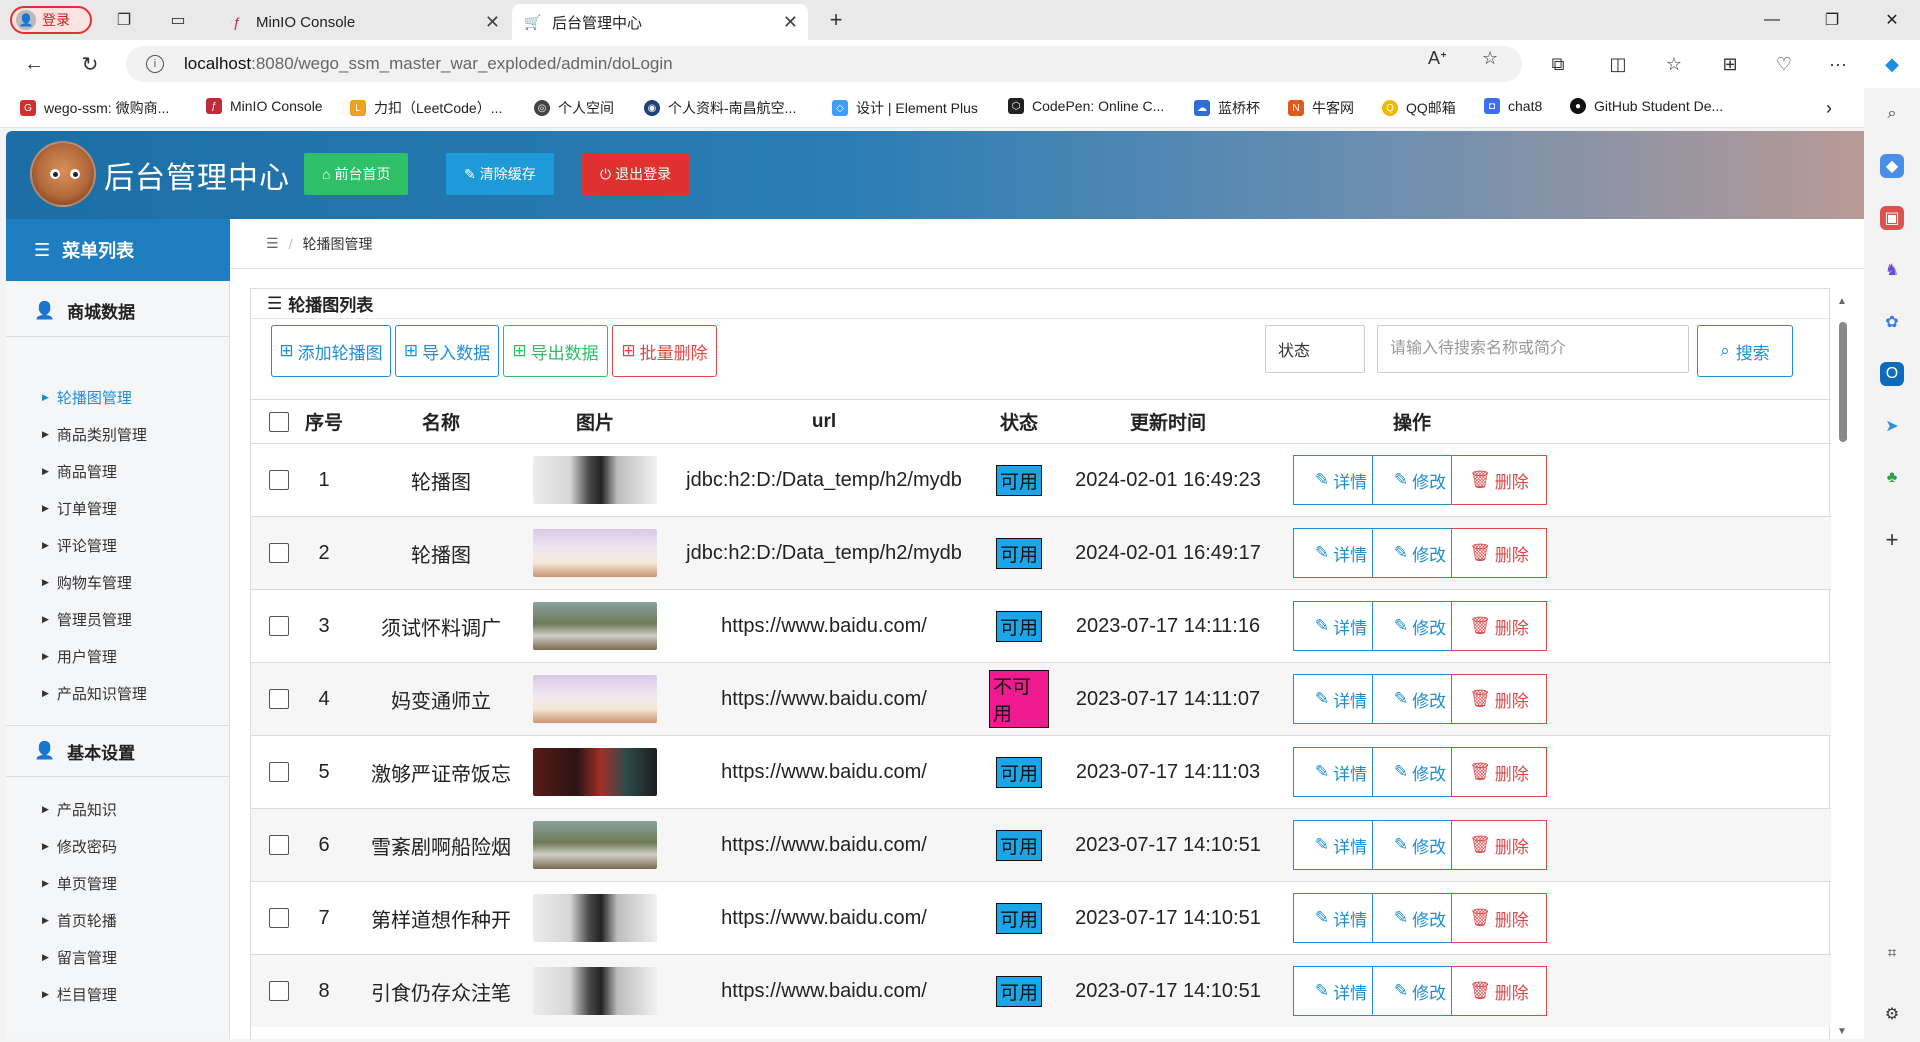  Describe the element at coordinates (1730, 64) in the screenshot. I see `collections-icon: ⊞` at that location.